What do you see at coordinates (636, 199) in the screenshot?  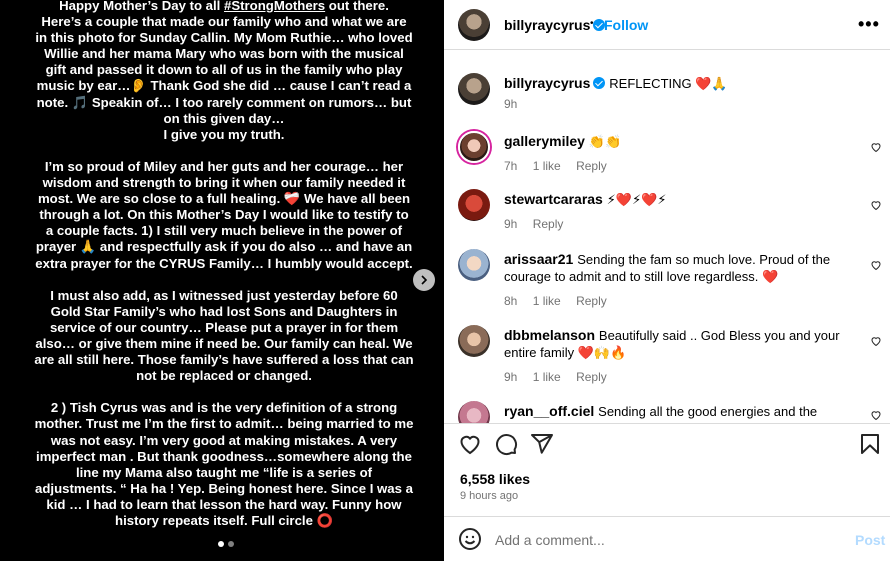 I see `comment-text: ⚡❤️⚡❤️⚡` at bounding box center [636, 199].